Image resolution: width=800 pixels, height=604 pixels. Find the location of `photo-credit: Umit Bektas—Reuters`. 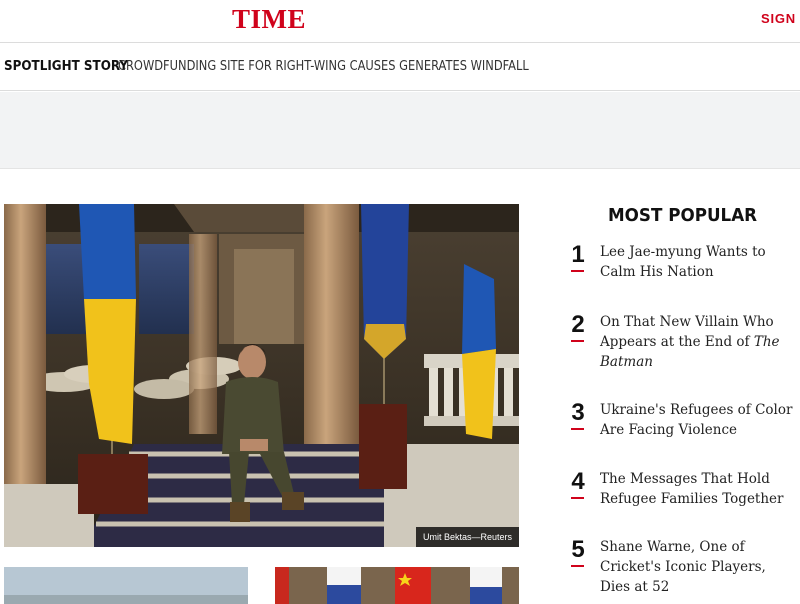

photo-credit: Umit Bektas—Reuters is located at coordinates (467, 537).